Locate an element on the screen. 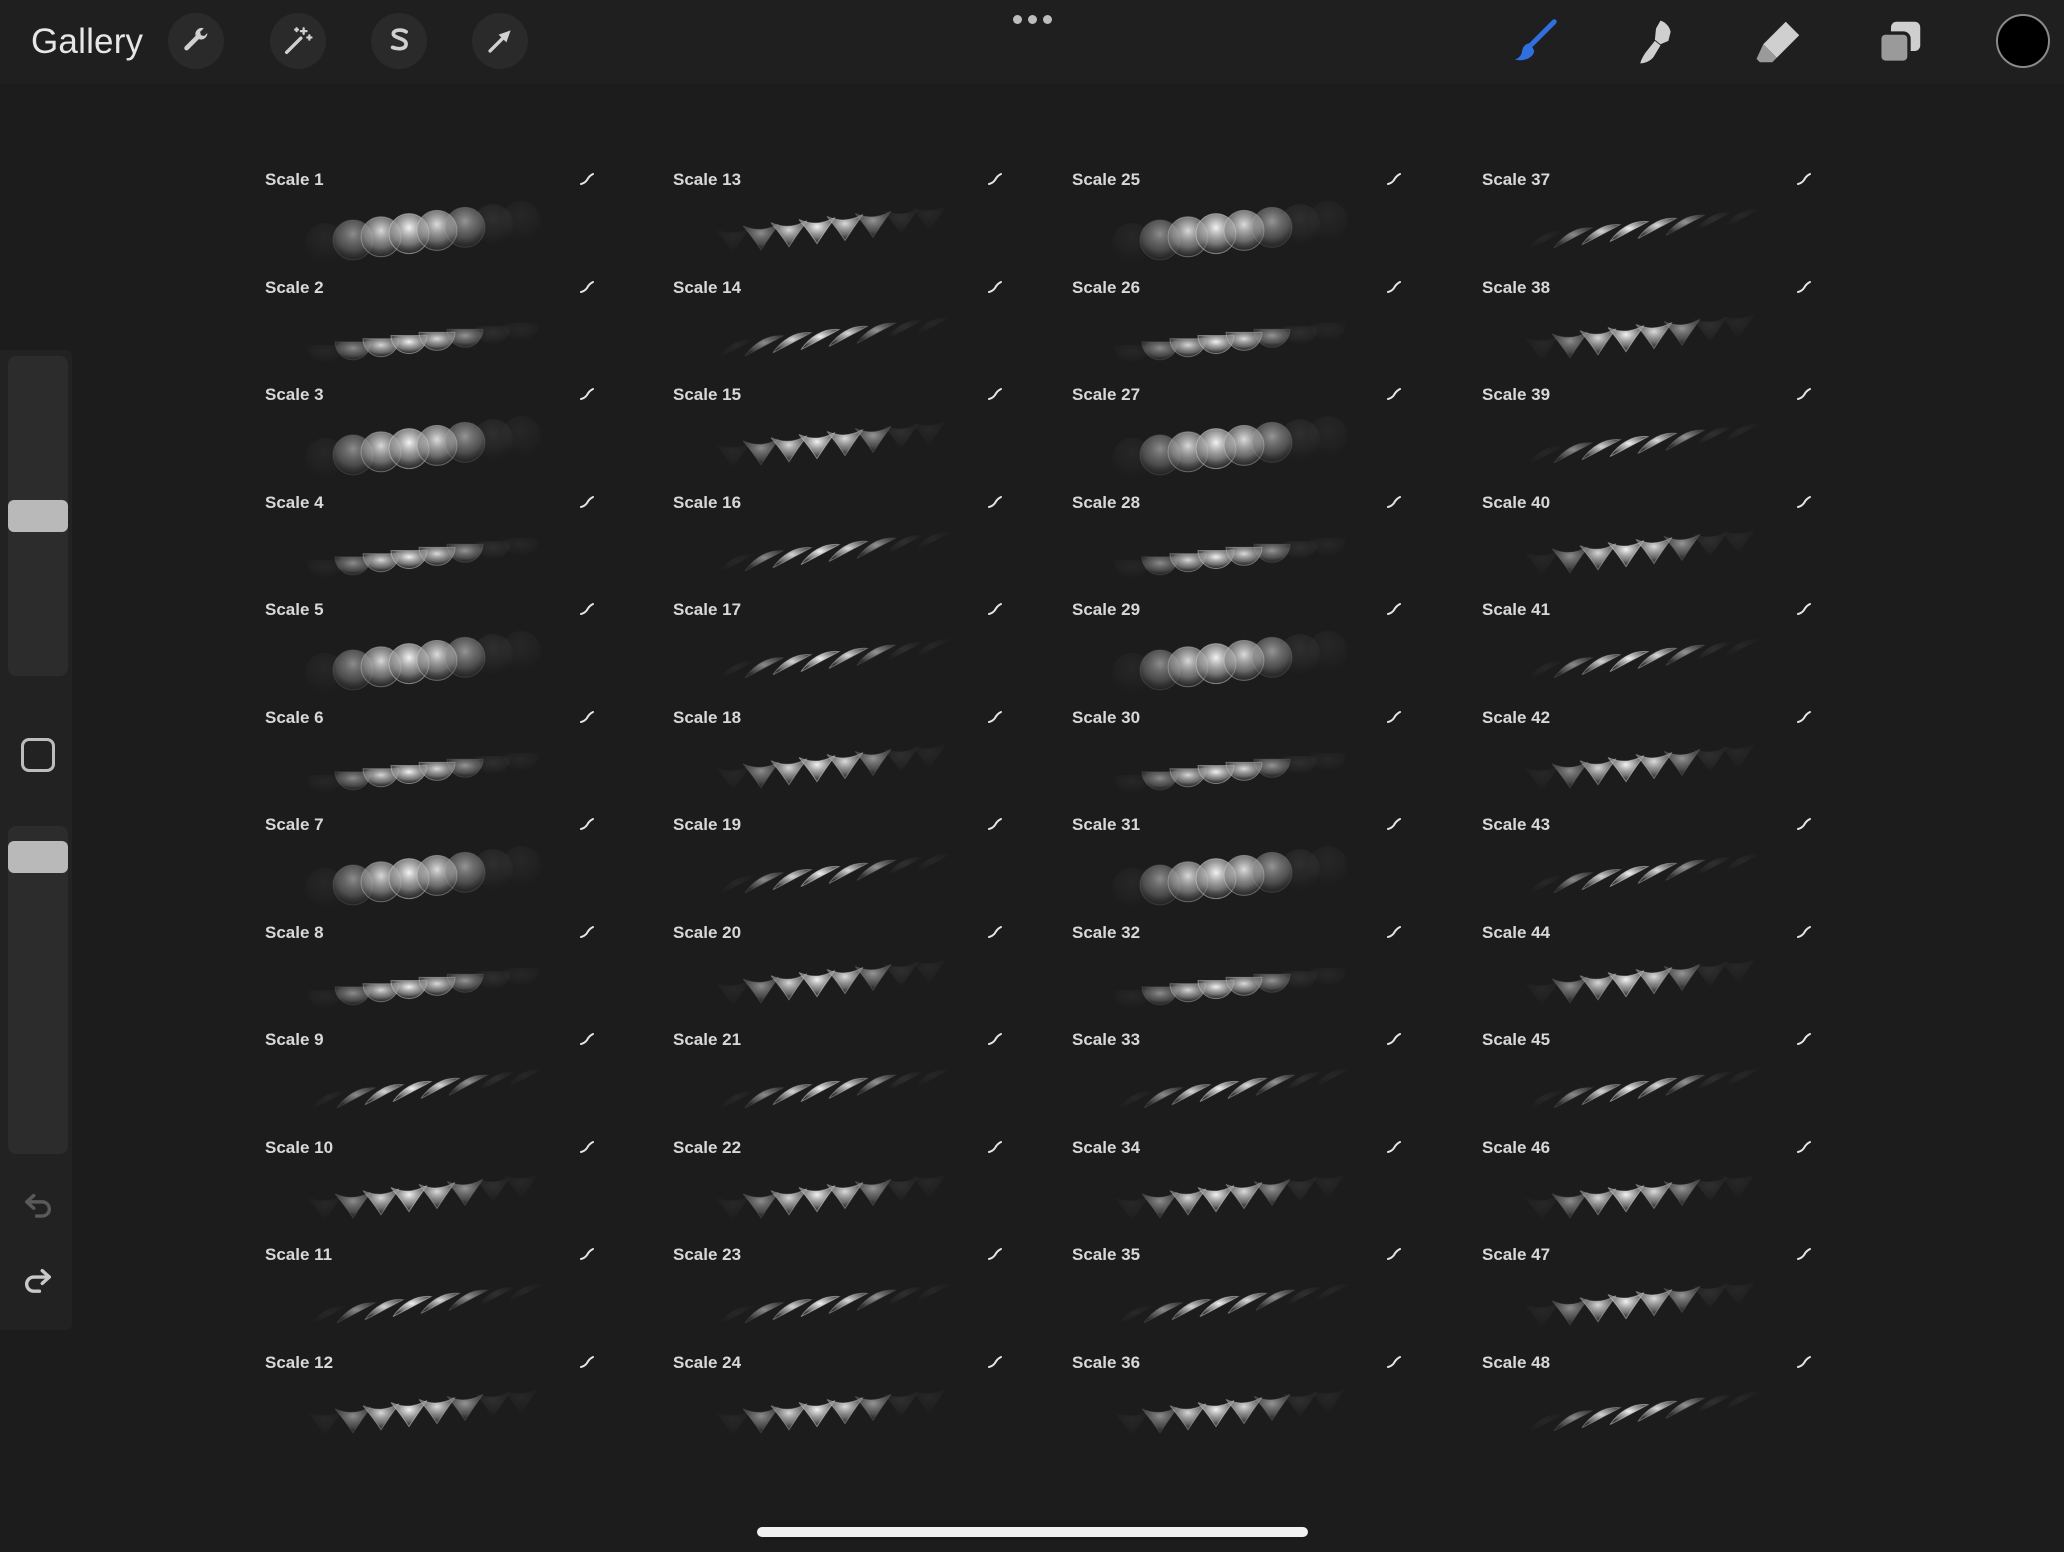 This screenshot has width=2064, height=1552. brush-item: Scale 31 is located at coordinates (1237, 865).